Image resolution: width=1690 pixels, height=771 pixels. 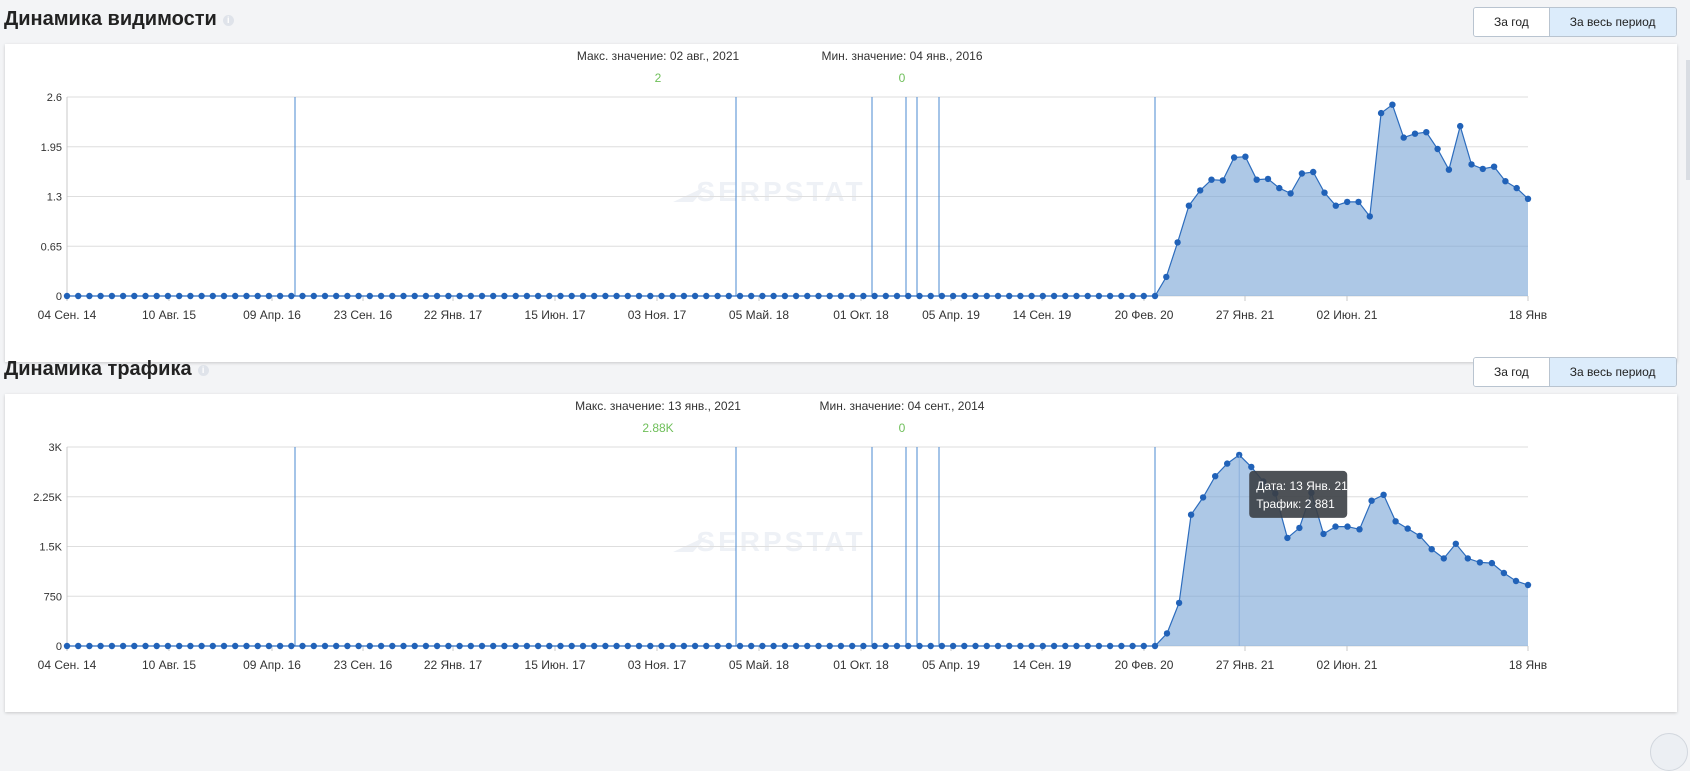 I want to click on min-label: Мин. значение: 04 янв., 2016, so click(x=901, y=56).